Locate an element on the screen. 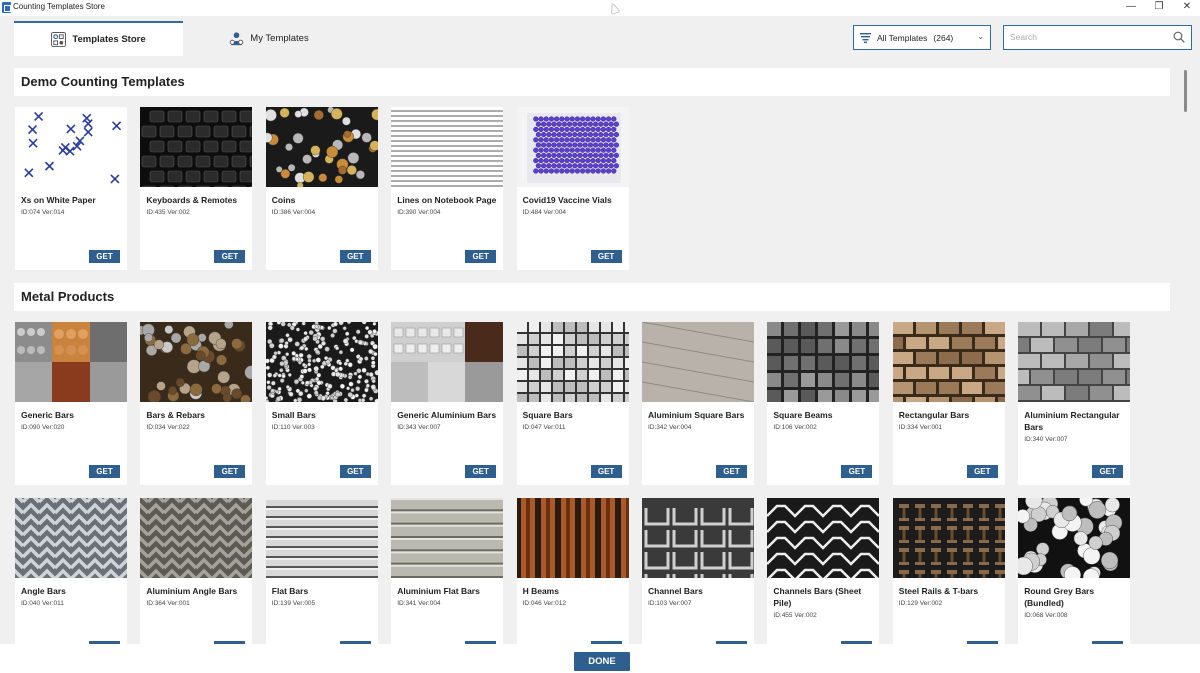 The width and height of the screenshot is (1200, 673). template-card-covid19-vaccine-vials: Covid19 Vaccine Vials ID:484 Ver:004 GET is located at coordinates (572, 188).